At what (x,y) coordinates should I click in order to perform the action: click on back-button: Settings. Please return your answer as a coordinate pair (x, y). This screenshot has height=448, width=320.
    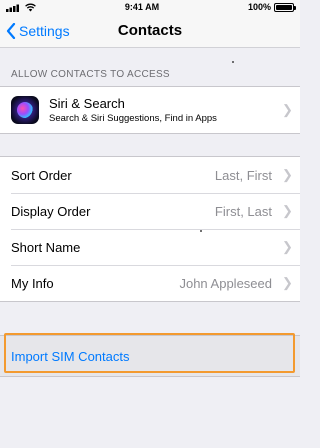
    Looking at the image, I should click on (38, 31).